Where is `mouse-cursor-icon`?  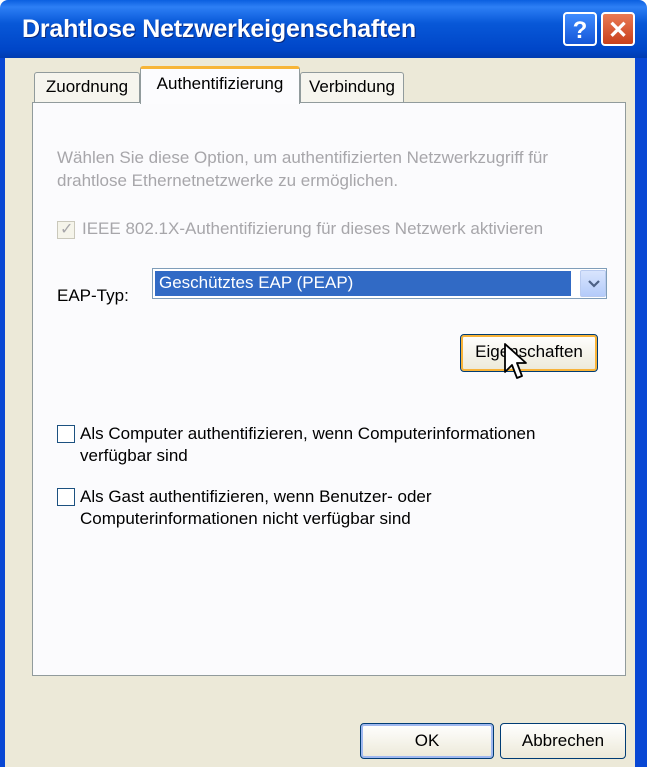
mouse-cursor-icon is located at coordinates (515, 361).